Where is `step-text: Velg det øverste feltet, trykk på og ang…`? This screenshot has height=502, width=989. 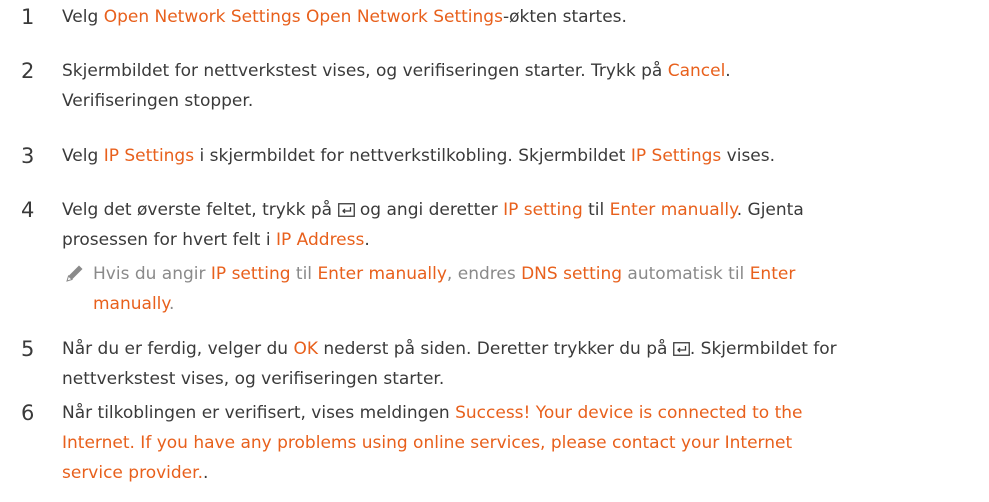 step-text: Velg det øverste feltet, trykk på og ang… is located at coordinates (517, 225).